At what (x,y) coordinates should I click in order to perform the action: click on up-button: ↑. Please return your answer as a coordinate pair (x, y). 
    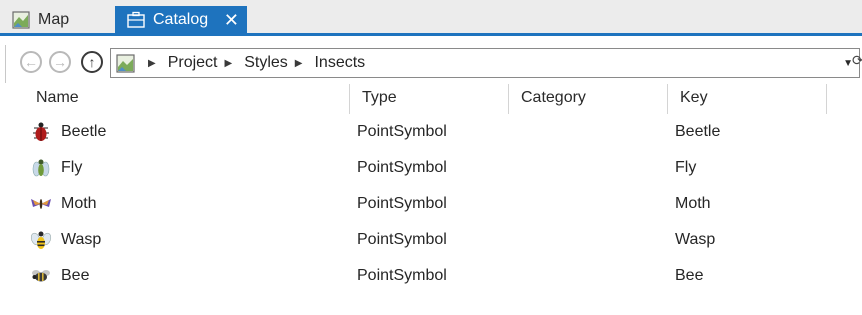
    Looking at the image, I should click on (92, 62).